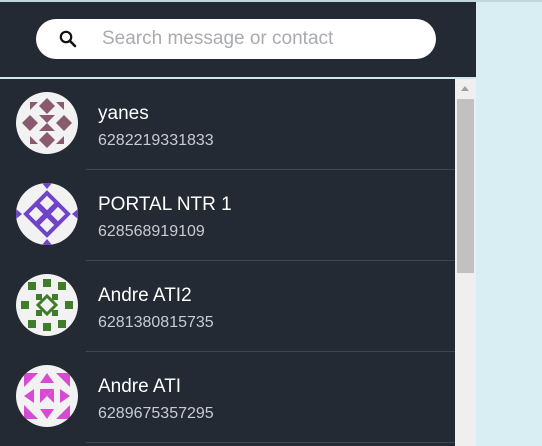 Image resolution: width=542 pixels, height=446 pixels. Describe the element at coordinates (156, 322) in the screenshot. I see `contact-phone: 6281380815735` at that location.